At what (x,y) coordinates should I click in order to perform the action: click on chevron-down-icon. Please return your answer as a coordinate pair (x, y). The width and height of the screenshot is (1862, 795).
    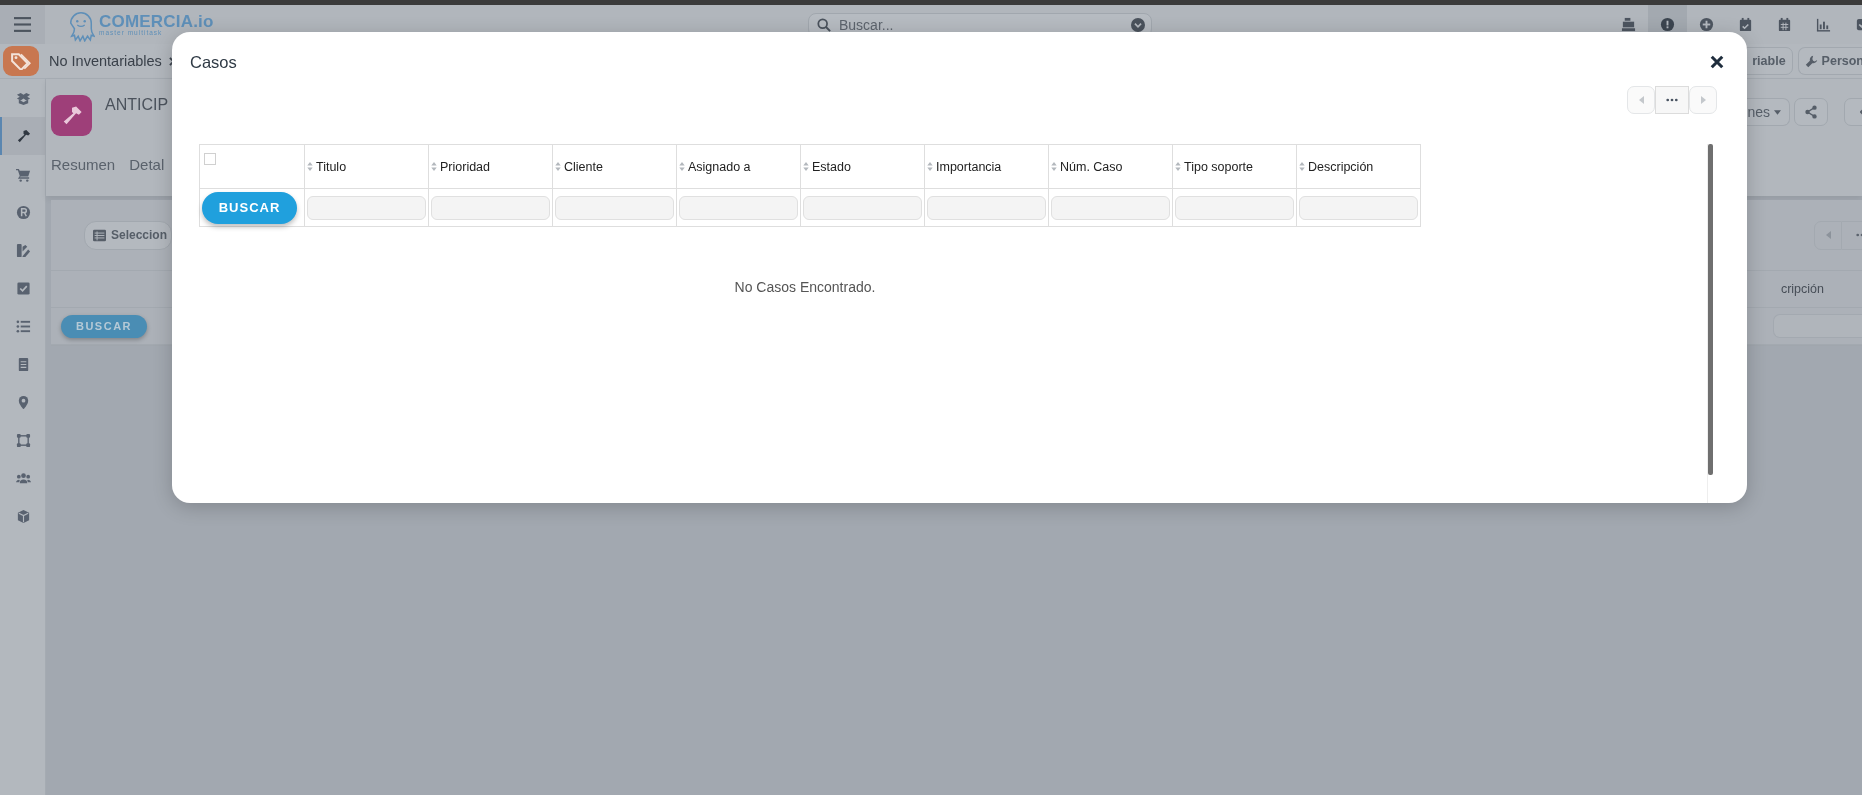
    Looking at the image, I should click on (1138, 24).